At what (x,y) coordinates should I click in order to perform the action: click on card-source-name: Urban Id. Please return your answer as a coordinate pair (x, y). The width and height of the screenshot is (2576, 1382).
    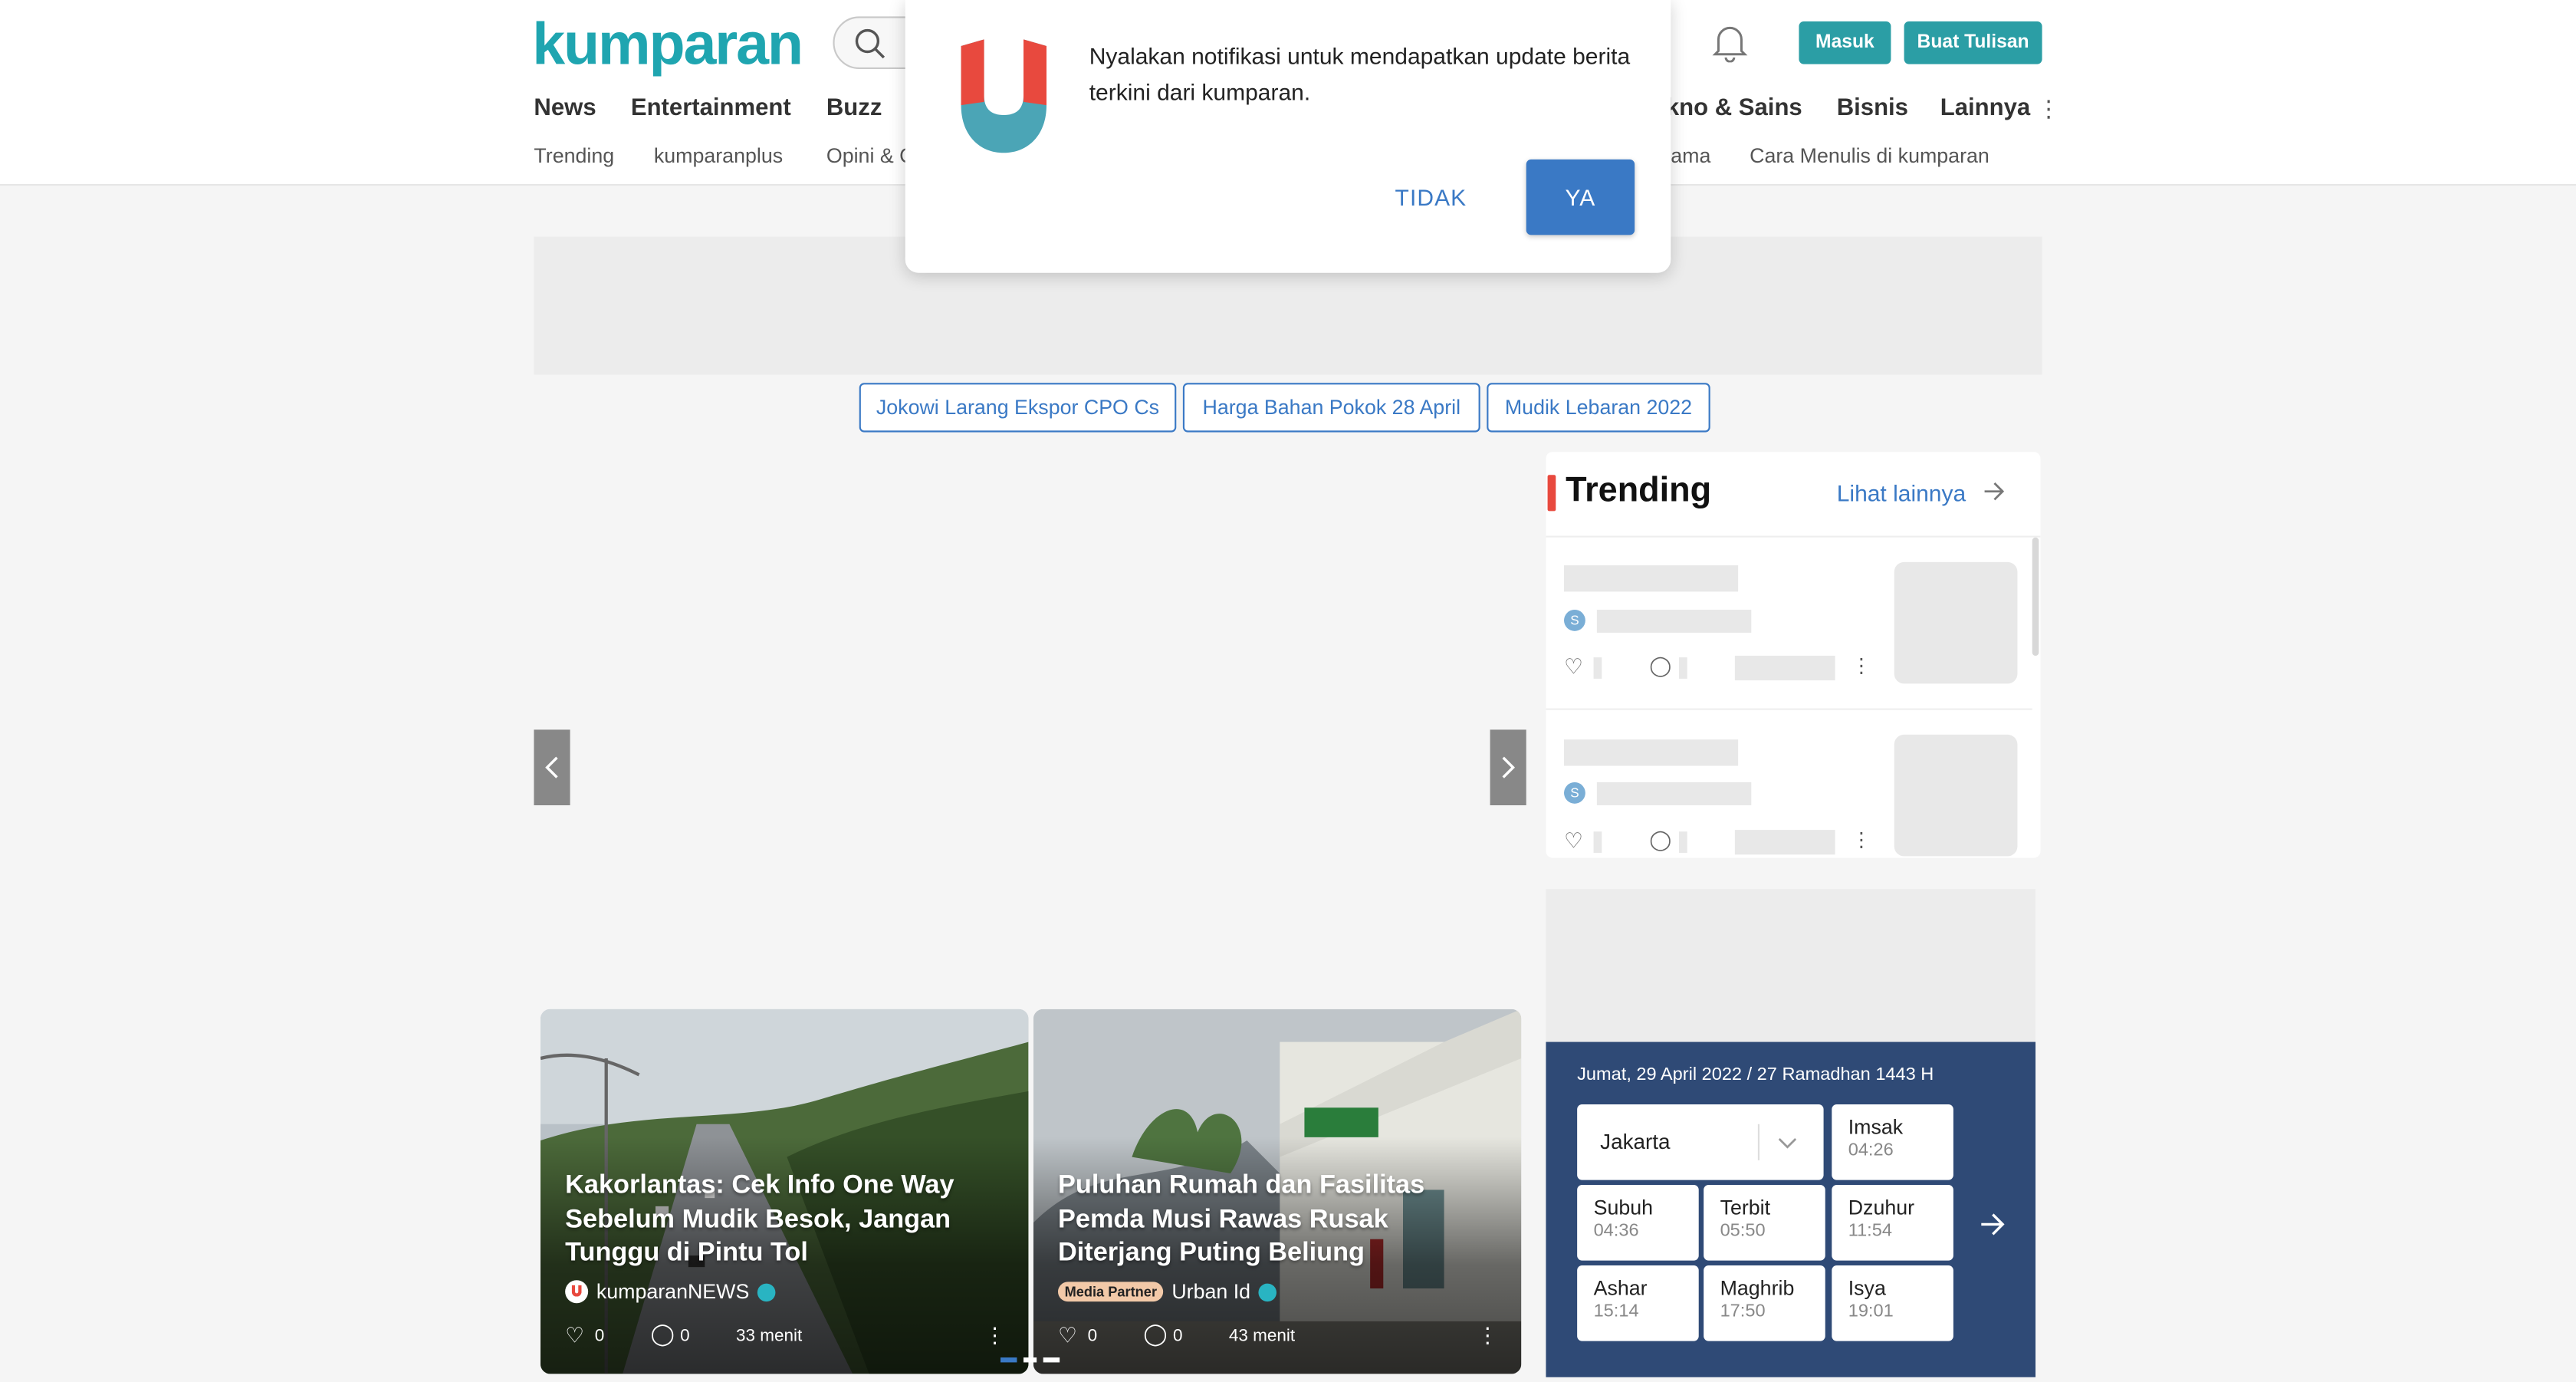
    Looking at the image, I should click on (1211, 1291).